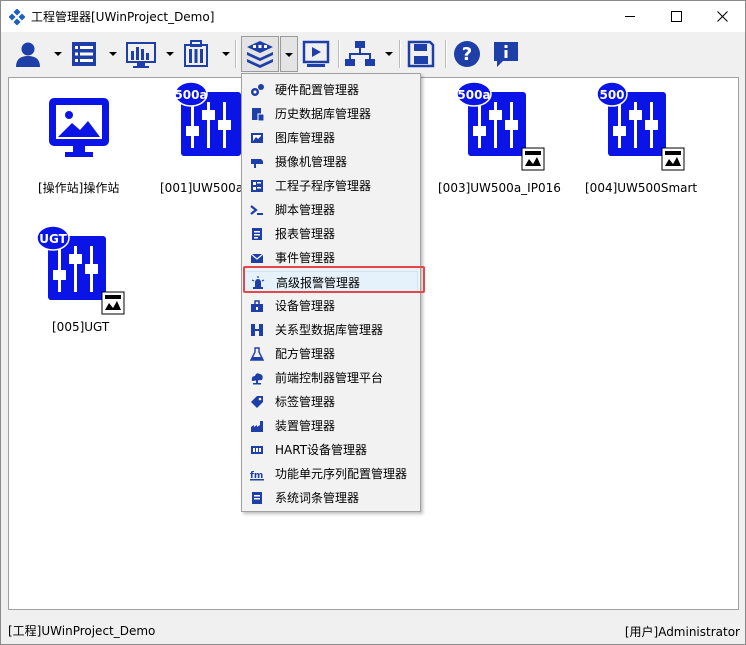 This screenshot has height=645, width=746. I want to click on menu-item-script: 脚本管理器, so click(331, 210).